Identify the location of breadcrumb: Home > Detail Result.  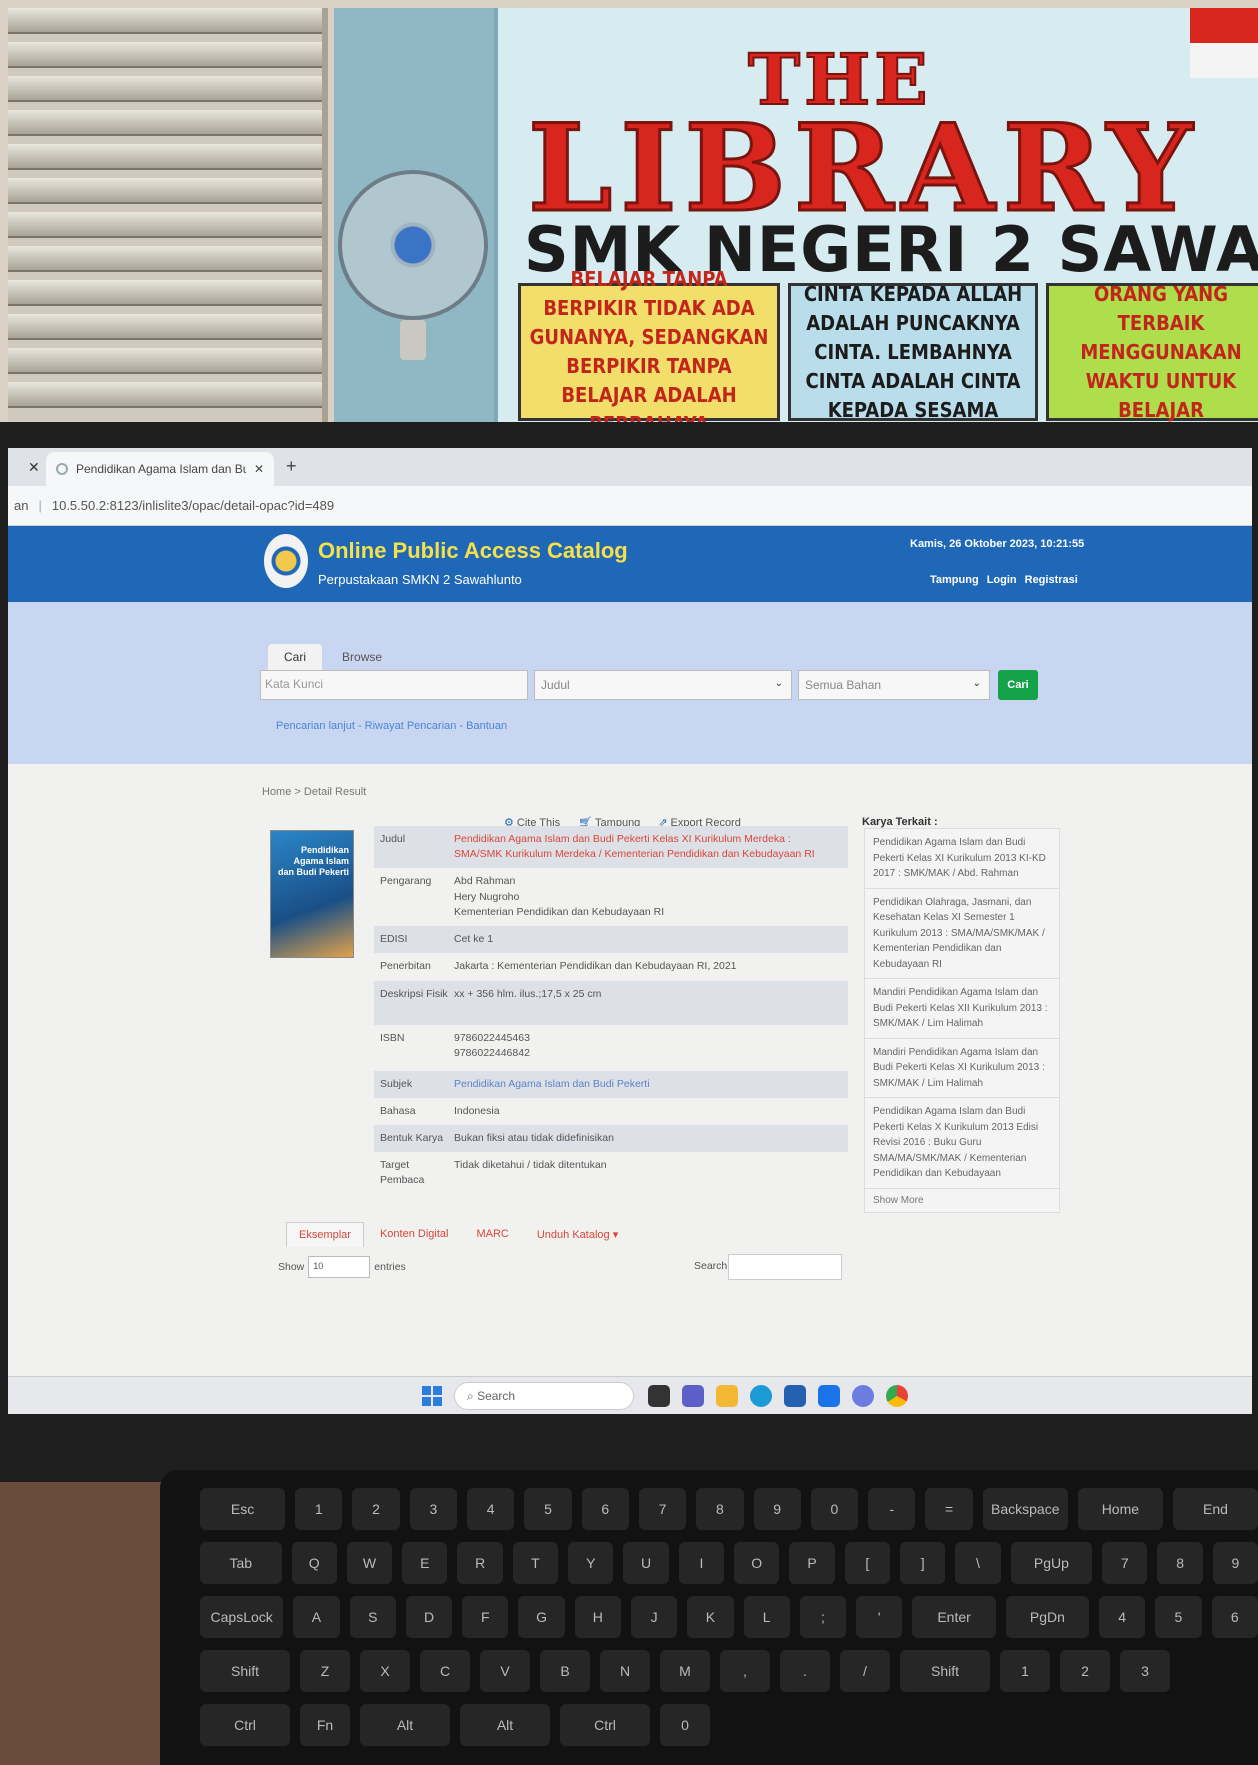
(314, 792).